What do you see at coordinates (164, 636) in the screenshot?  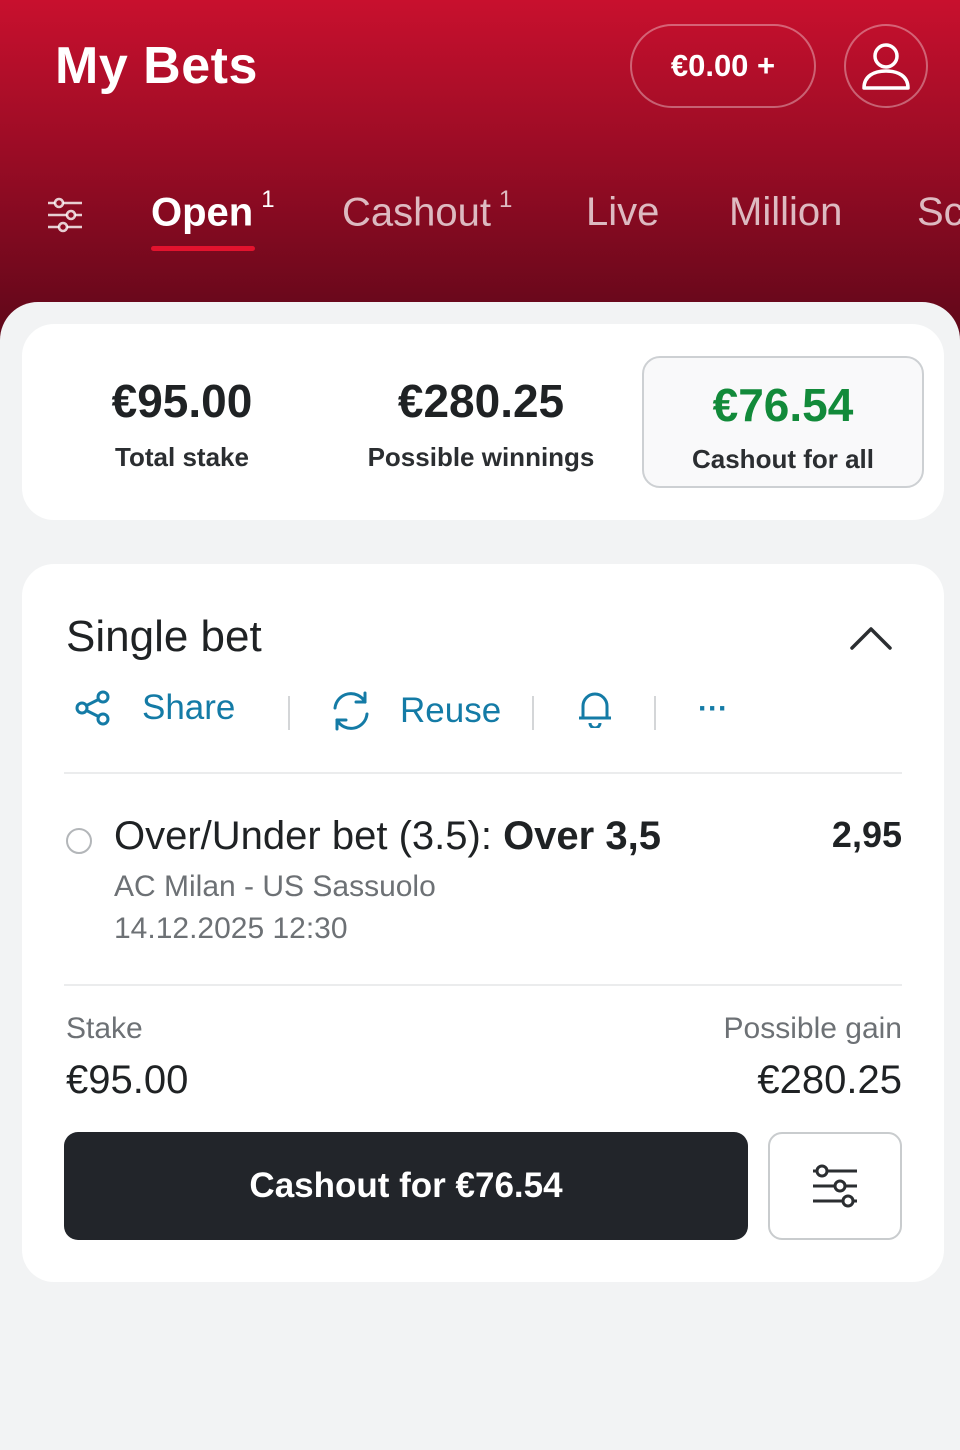 I see `bet-type-title: Single bet` at bounding box center [164, 636].